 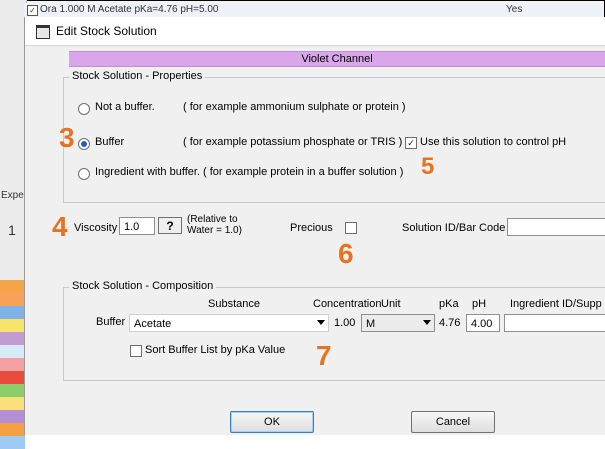 What do you see at coordinates (371, 324) in the screenshot?
I see `unit-value: M` at bounding box center [371, 324].